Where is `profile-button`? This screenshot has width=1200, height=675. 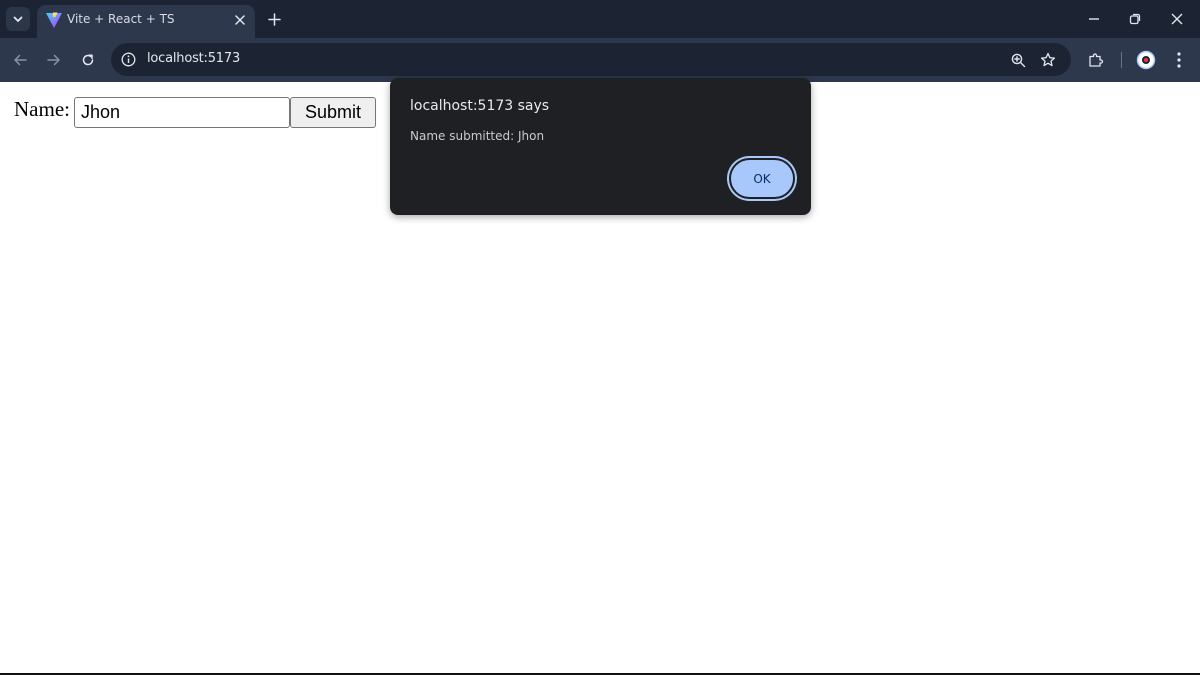
profile-button is located at coordinates (1146, 60).